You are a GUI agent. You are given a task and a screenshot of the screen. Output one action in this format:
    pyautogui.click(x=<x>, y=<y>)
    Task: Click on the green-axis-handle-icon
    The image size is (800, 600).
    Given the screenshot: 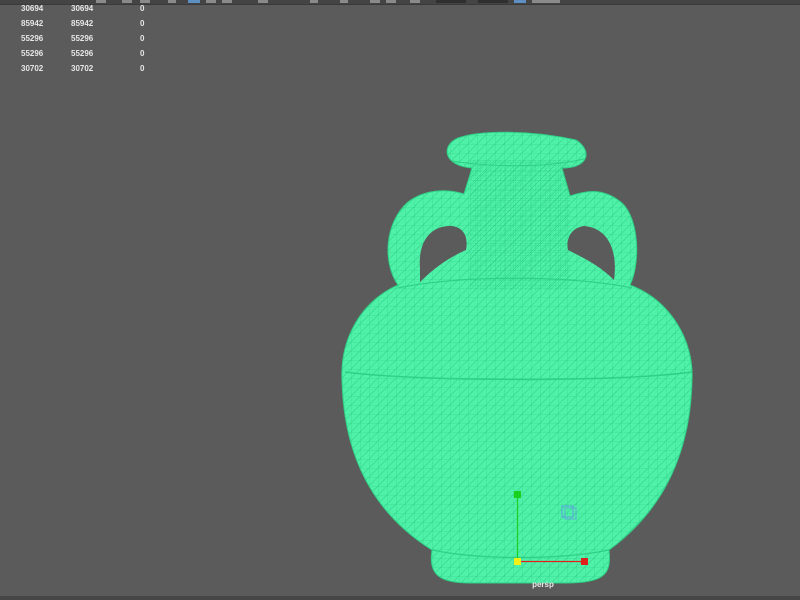 What is the action you would take?
    pyautogui.click(x=517, y=494)
    